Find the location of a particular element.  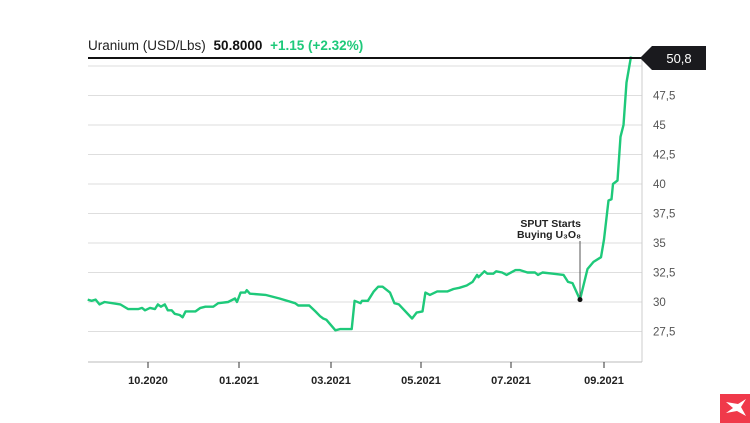

y-tick-label: 47,5 is located at coordinates (664, 97).